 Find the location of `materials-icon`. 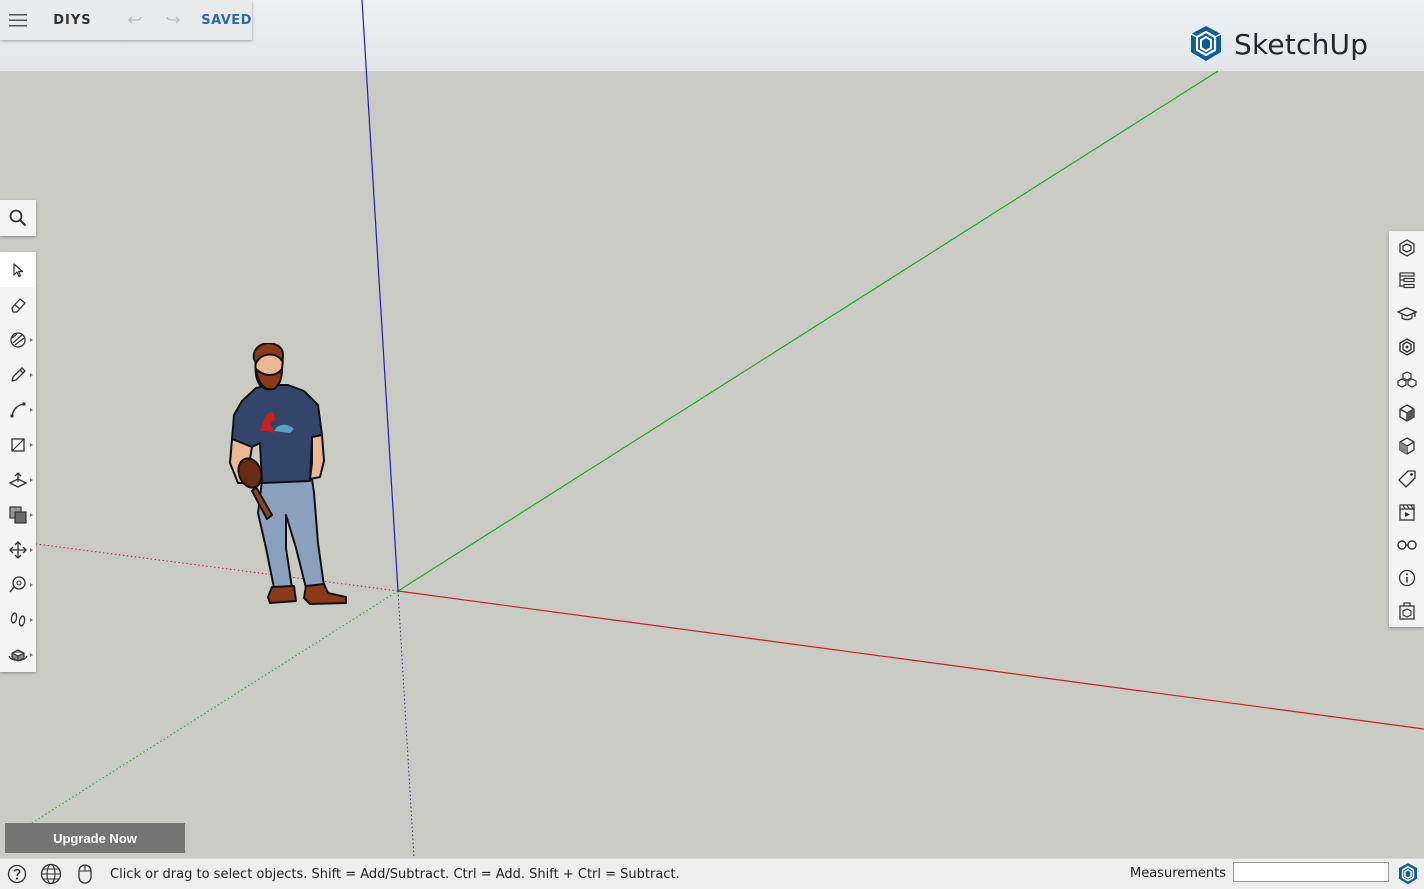

materials-icon is located at coordinates (1406, 346).